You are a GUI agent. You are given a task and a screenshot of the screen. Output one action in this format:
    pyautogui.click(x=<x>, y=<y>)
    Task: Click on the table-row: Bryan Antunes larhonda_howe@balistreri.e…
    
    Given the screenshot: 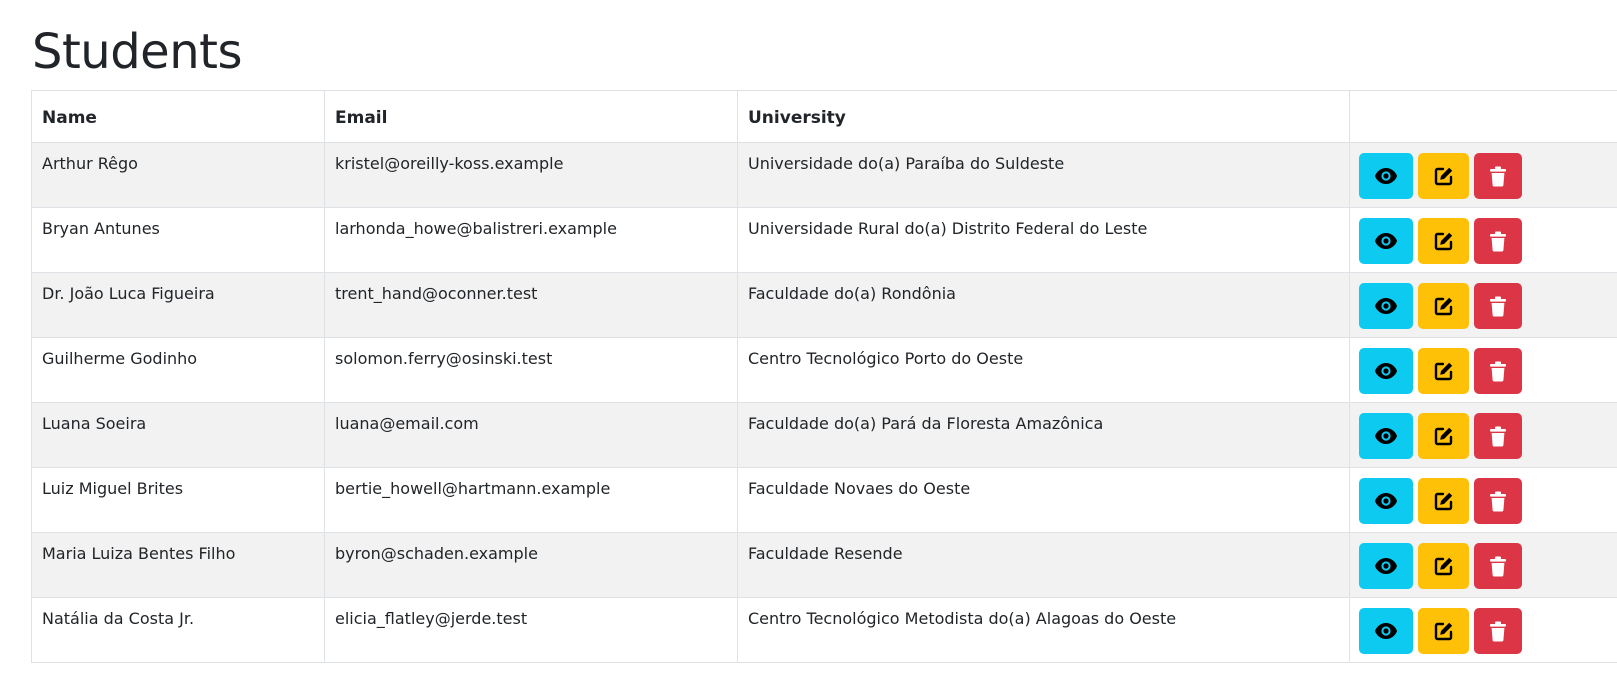 What is the action you would take?
    pyautogui.click(x=824, y=240)
    